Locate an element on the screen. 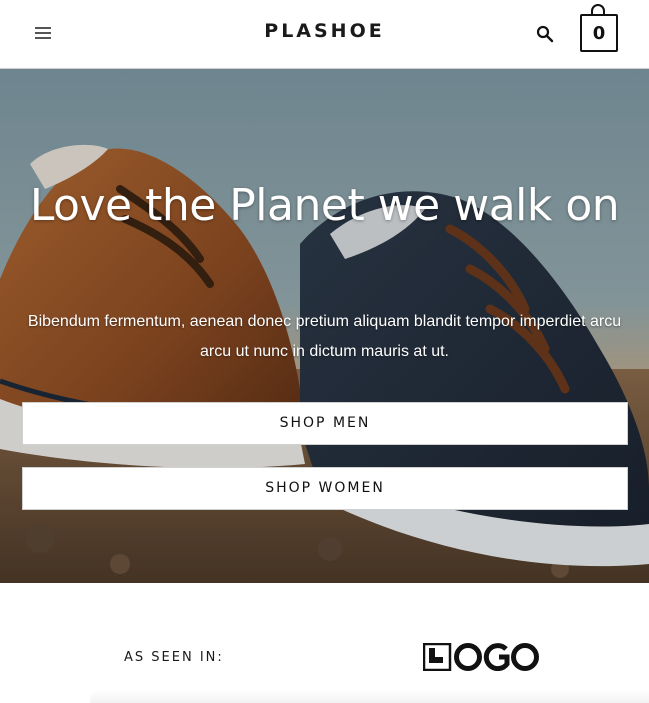 Image resolution: width=649 pixels, height=703 pixels. cart-count: 0 is located at coordinates (599, 33).